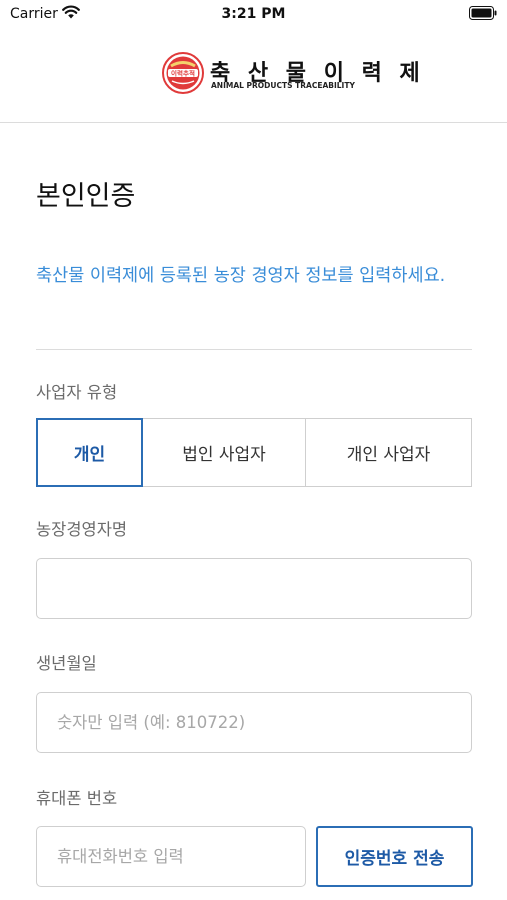  I want to click on farm-manager-name-label: 농장경영자명, so click(82, 529).